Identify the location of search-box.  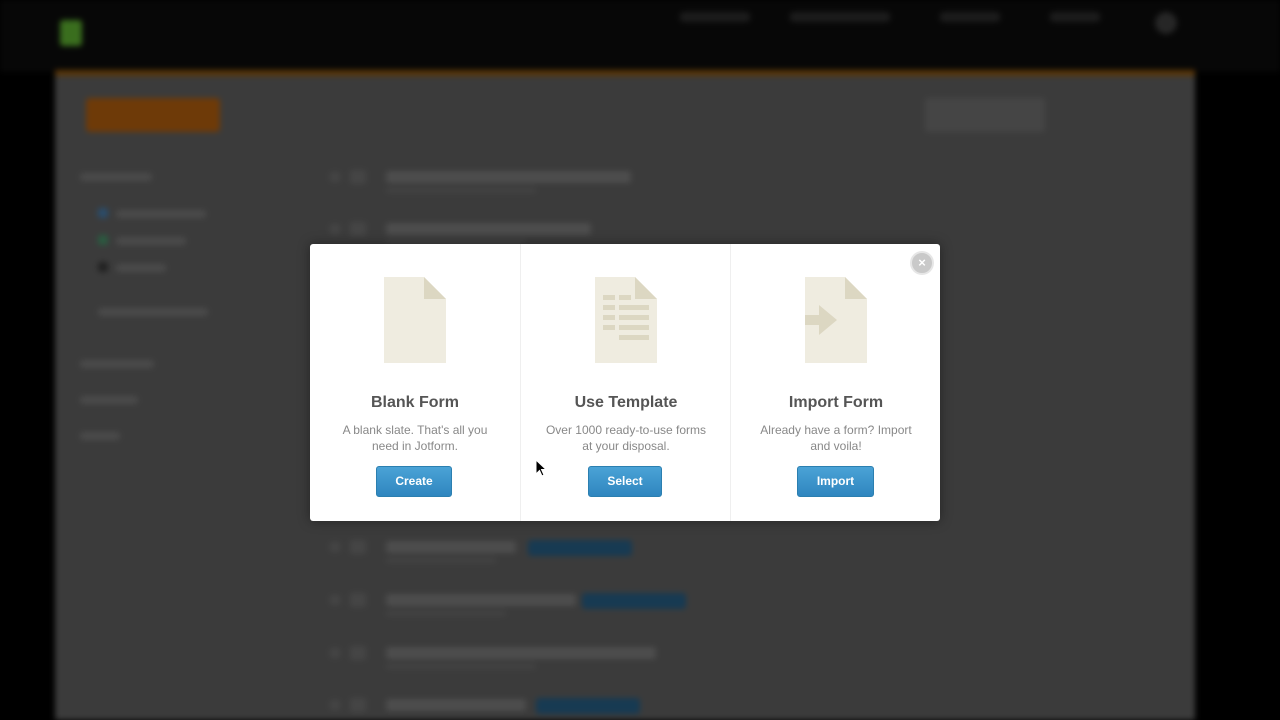
(985, 115).